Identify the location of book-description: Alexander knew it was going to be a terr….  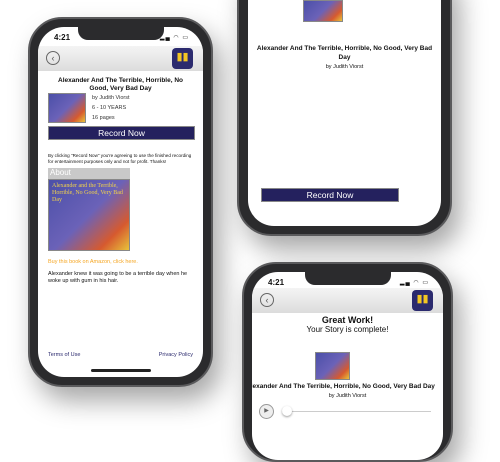
(118, 277).